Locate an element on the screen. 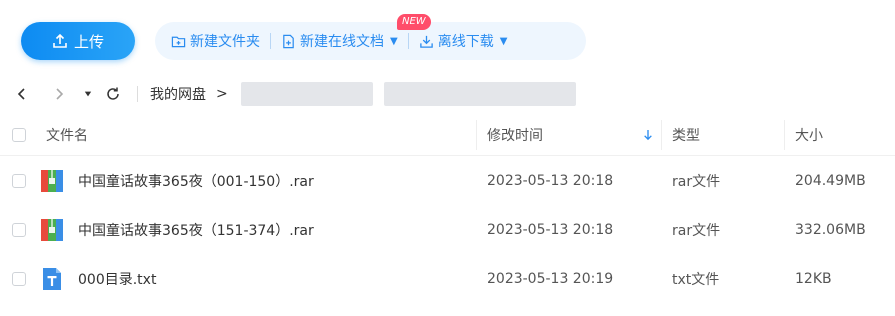 Image resolution: width=895 pixels, height=316 pixels. column-header-modified: 修改时间 is located at coordinates (515, 135).